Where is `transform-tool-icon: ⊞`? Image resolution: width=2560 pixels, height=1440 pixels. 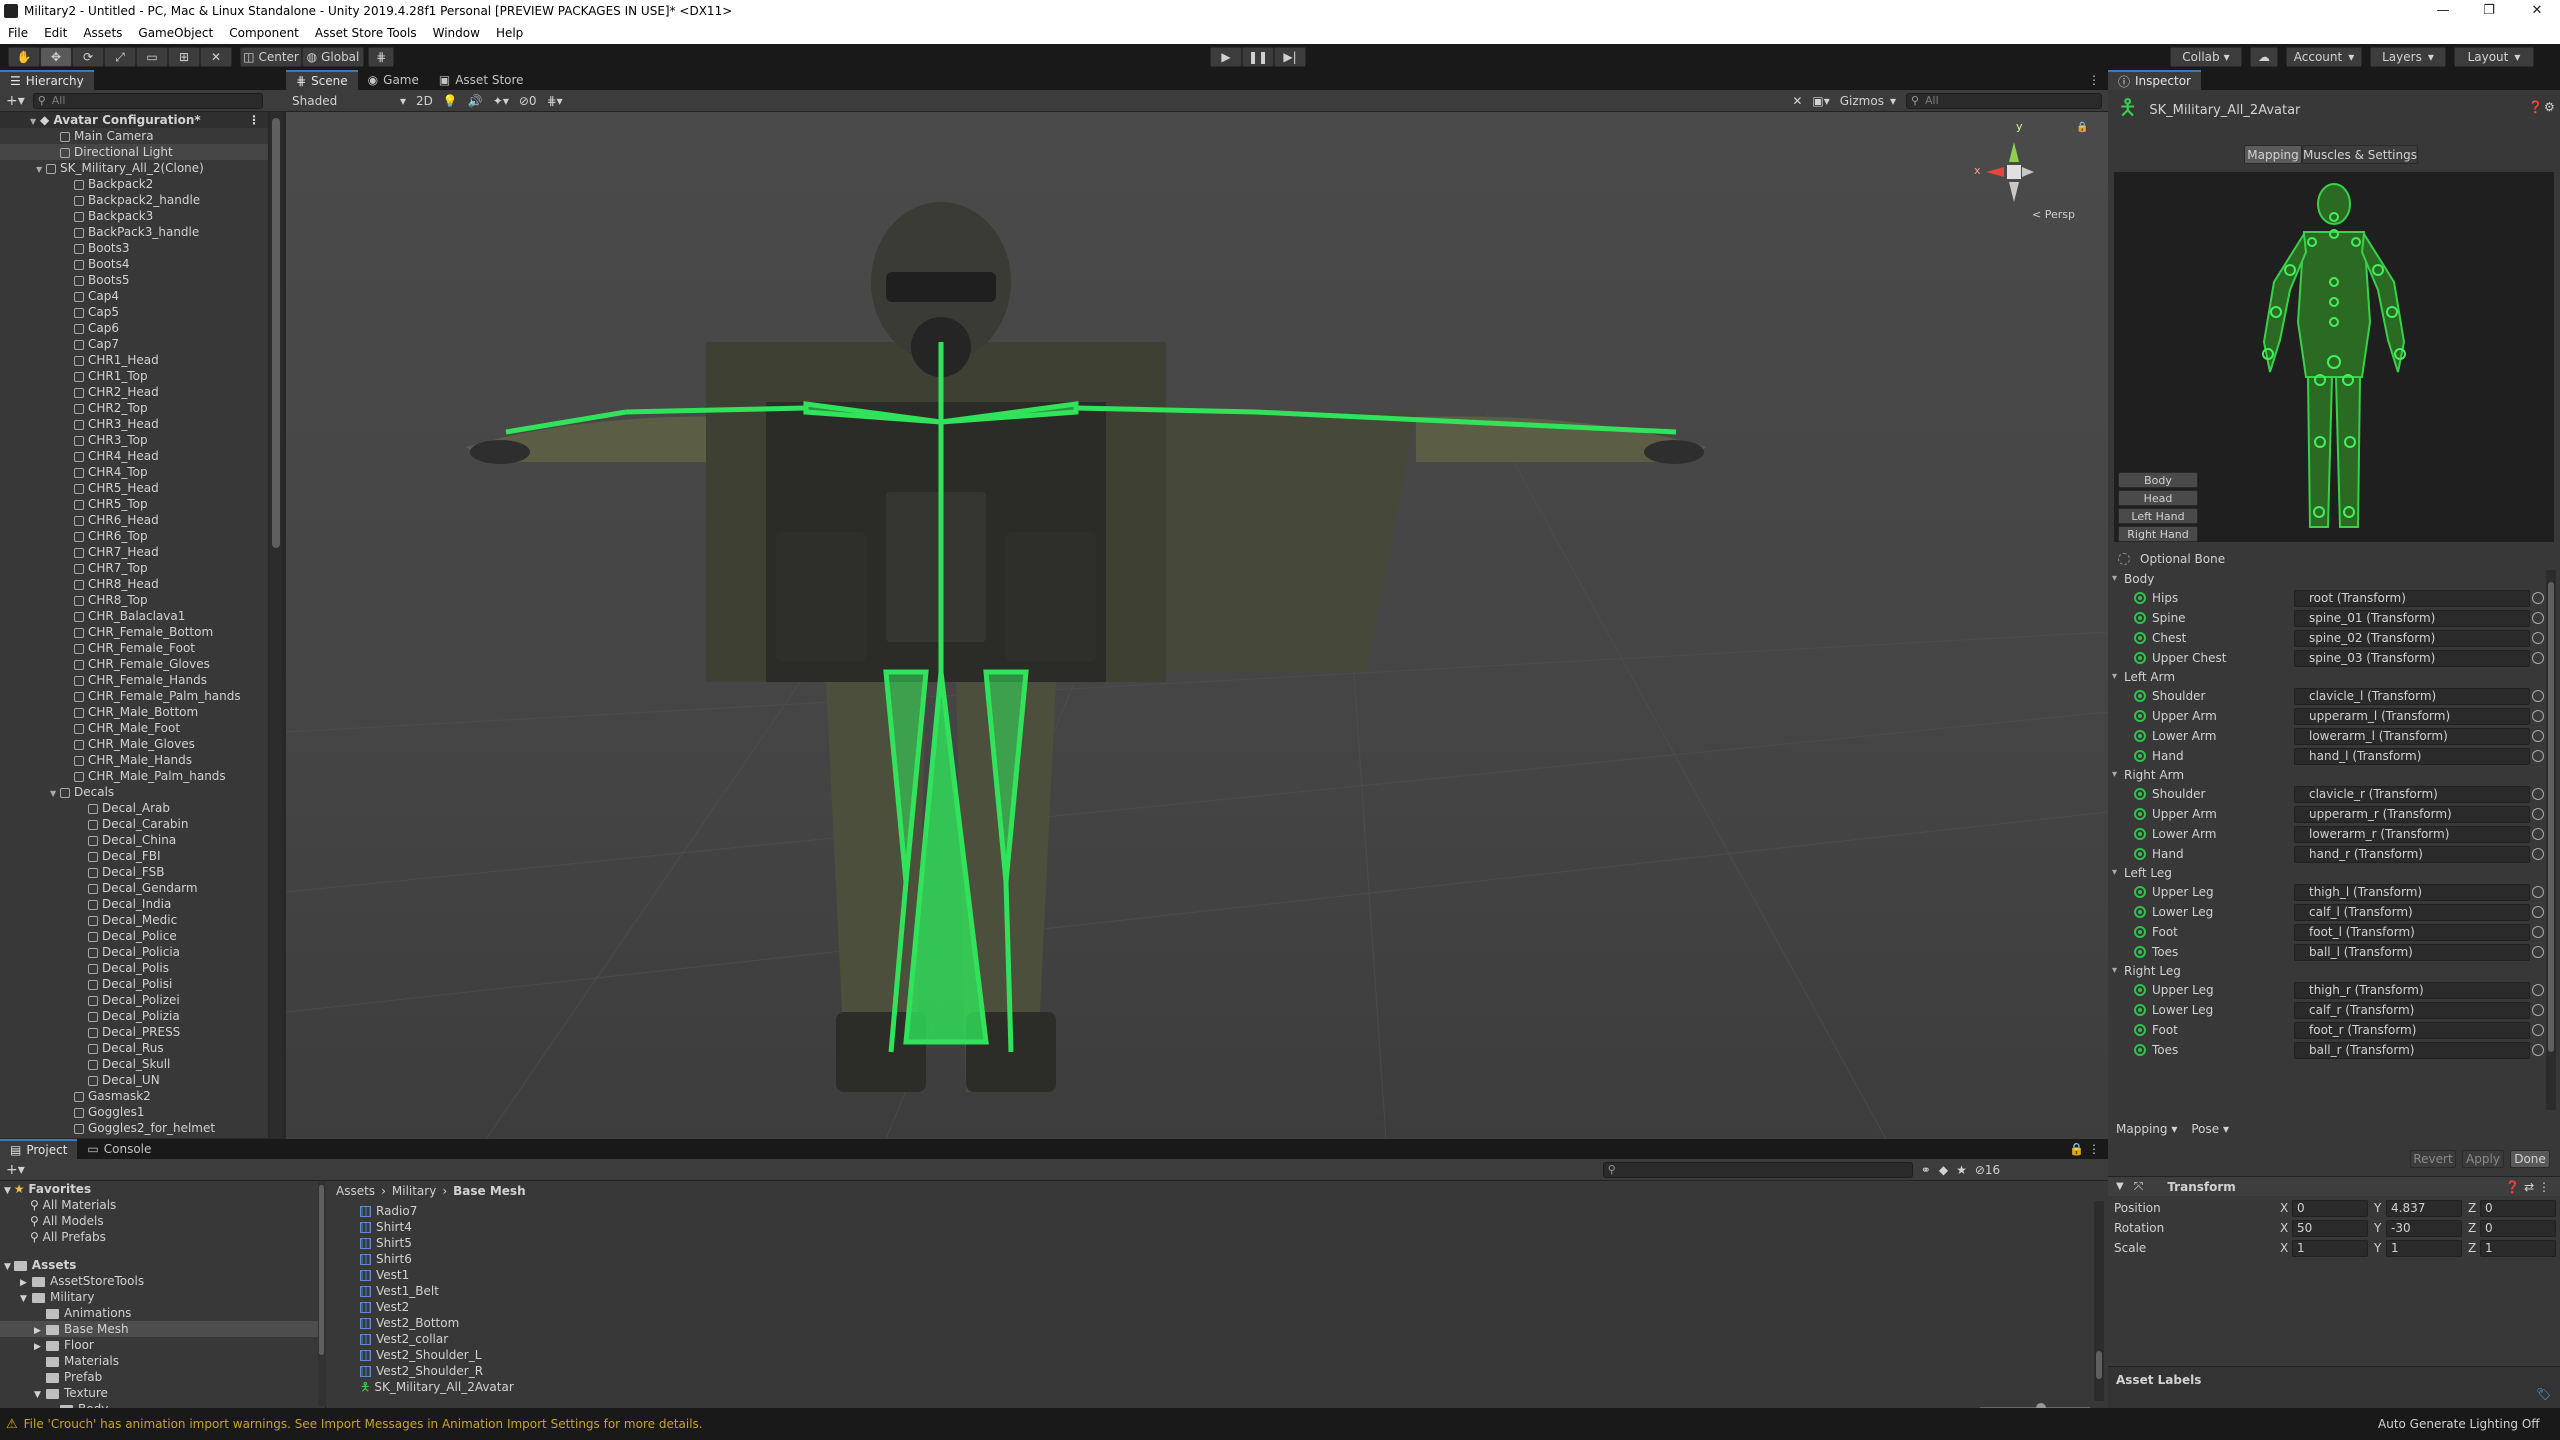
transform-tool-icon: ⊞ is located at coordinates (184, 57).